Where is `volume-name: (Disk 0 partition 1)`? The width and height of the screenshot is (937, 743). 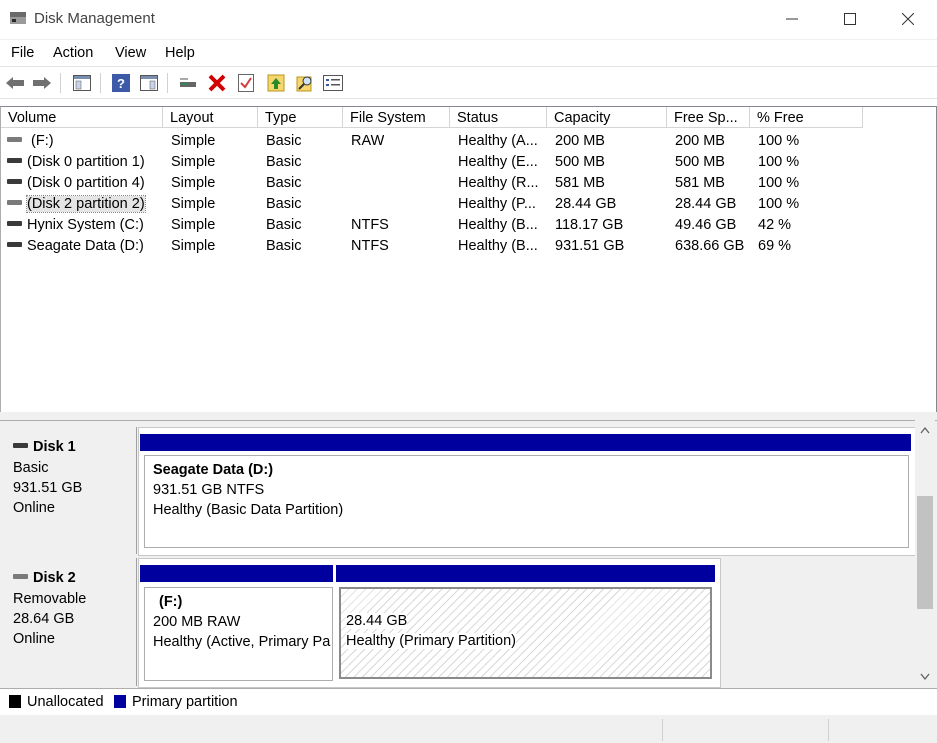
volume-name: (Disk 0 partition 1) is located at coordinates (86, 162).